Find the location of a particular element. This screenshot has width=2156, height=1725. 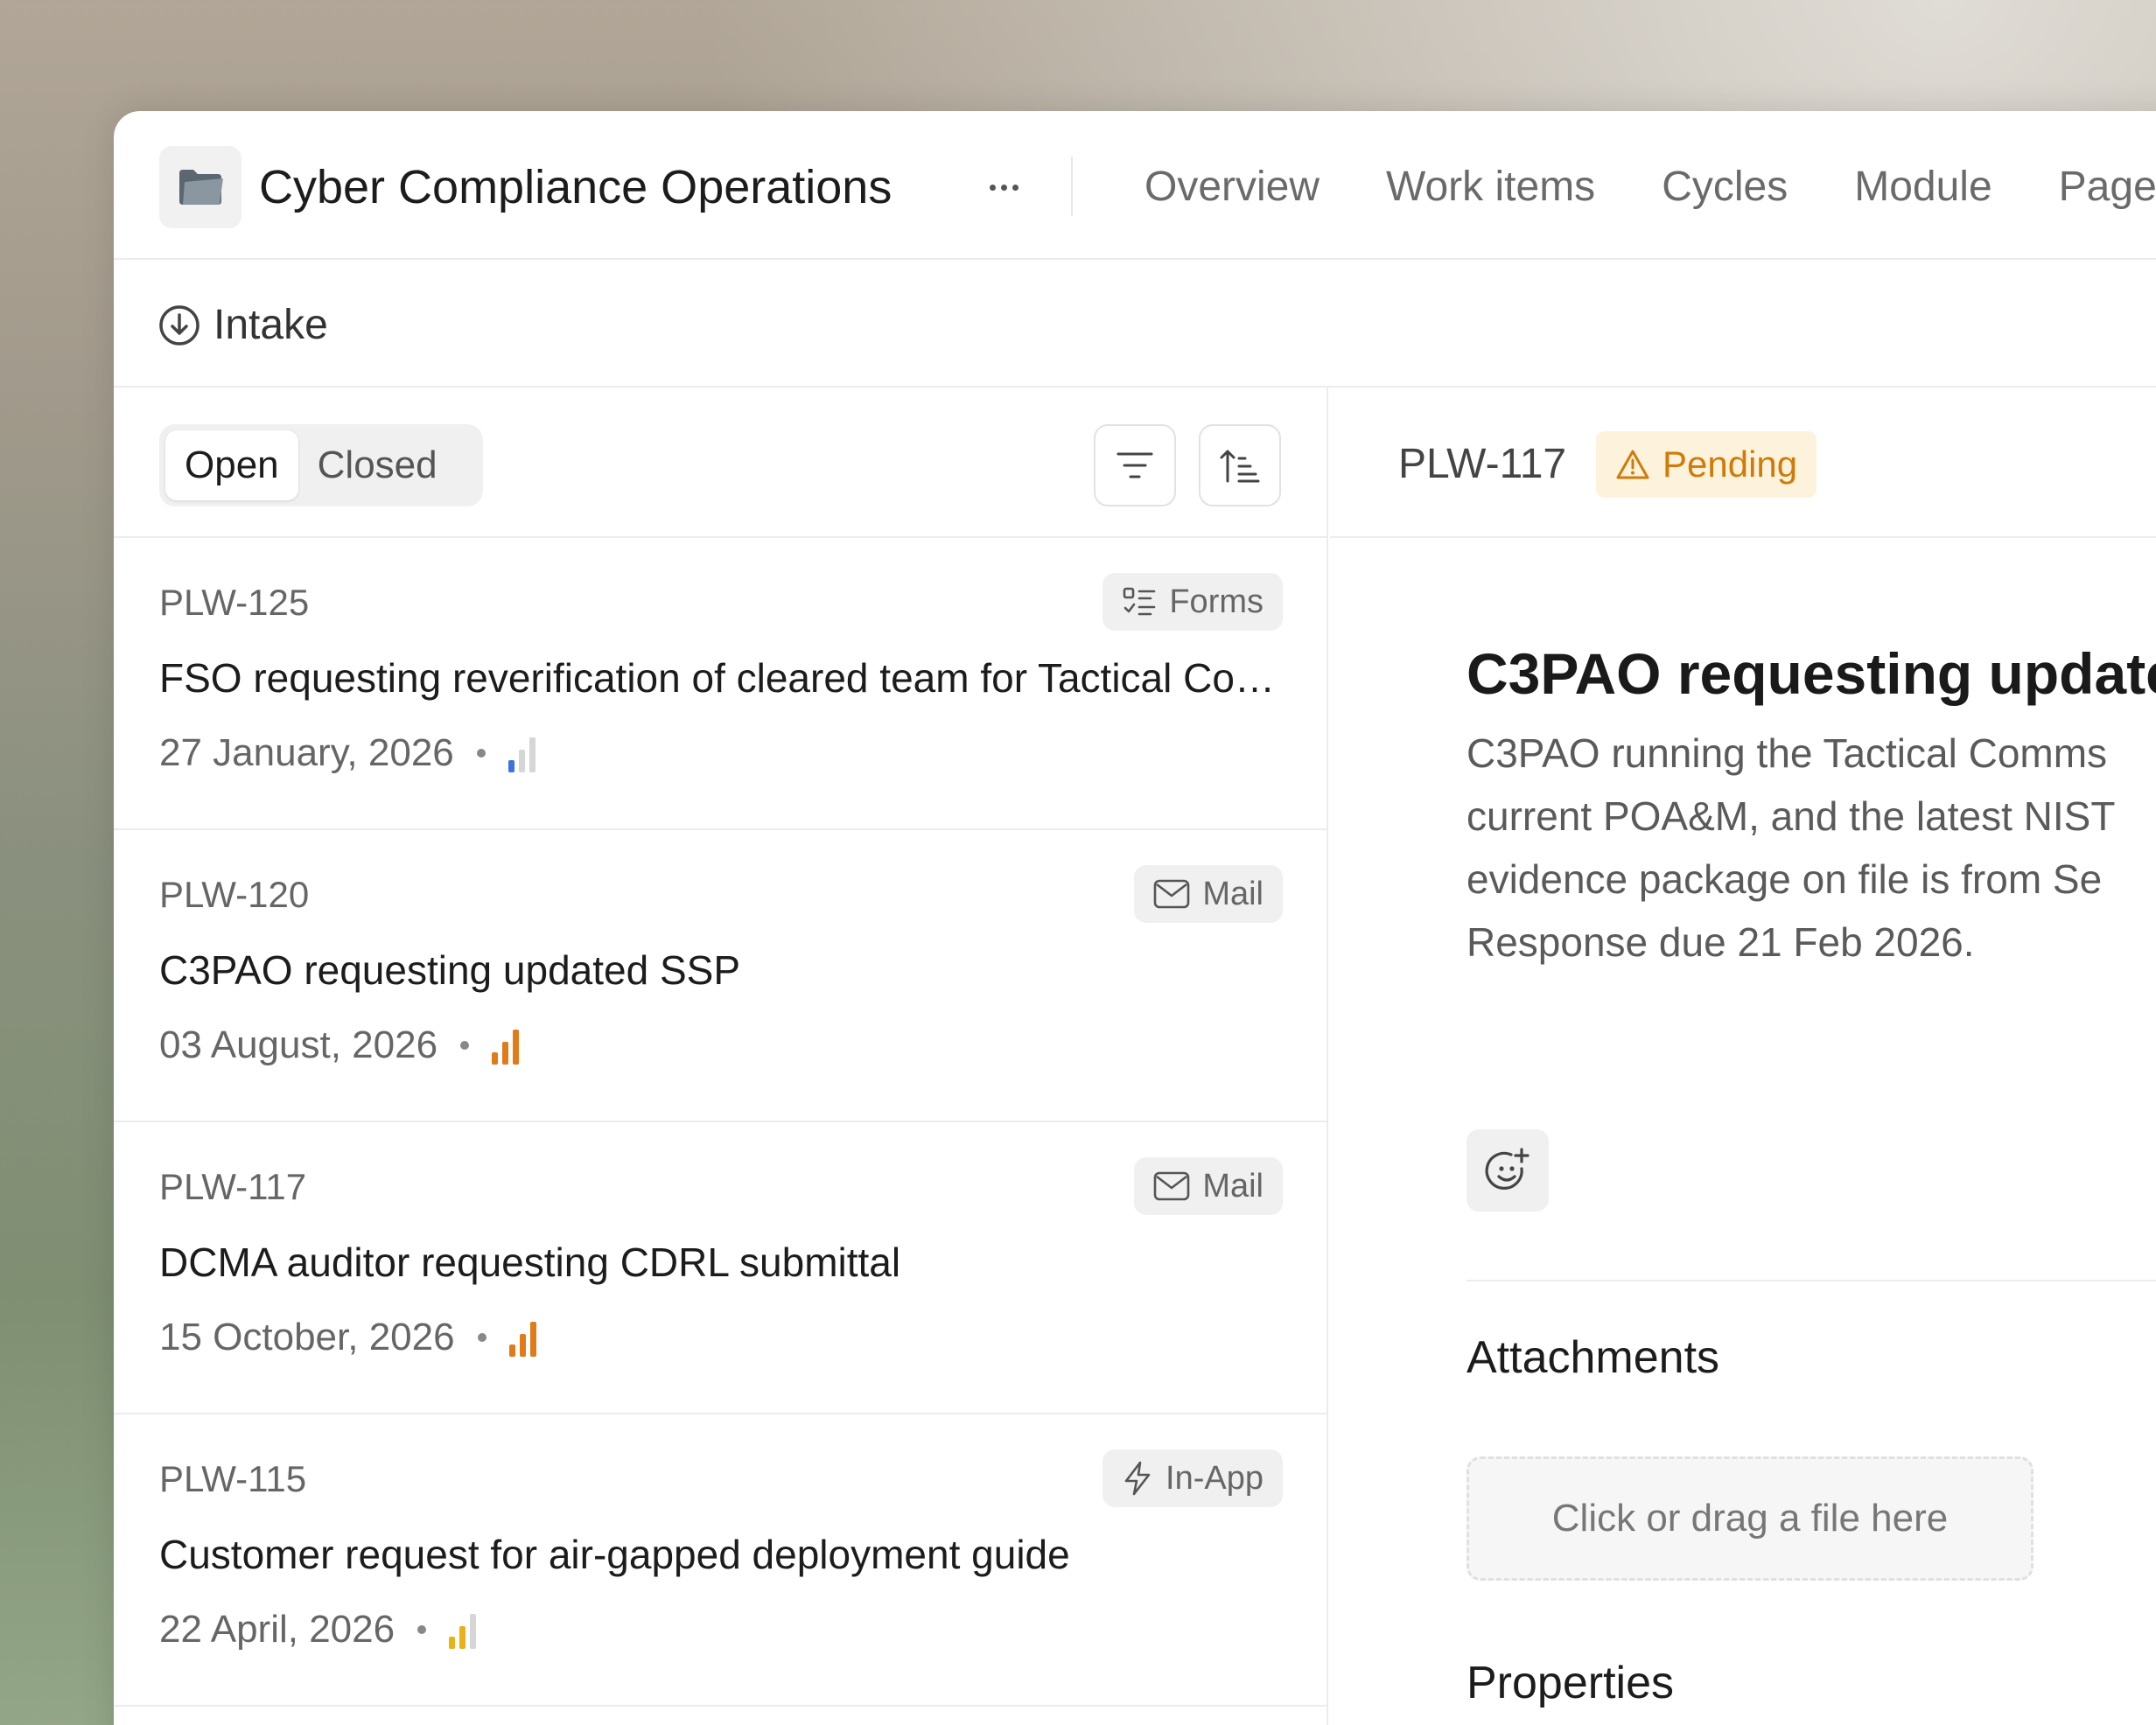

status-label: Pending is located at coordinates (1730, 464).